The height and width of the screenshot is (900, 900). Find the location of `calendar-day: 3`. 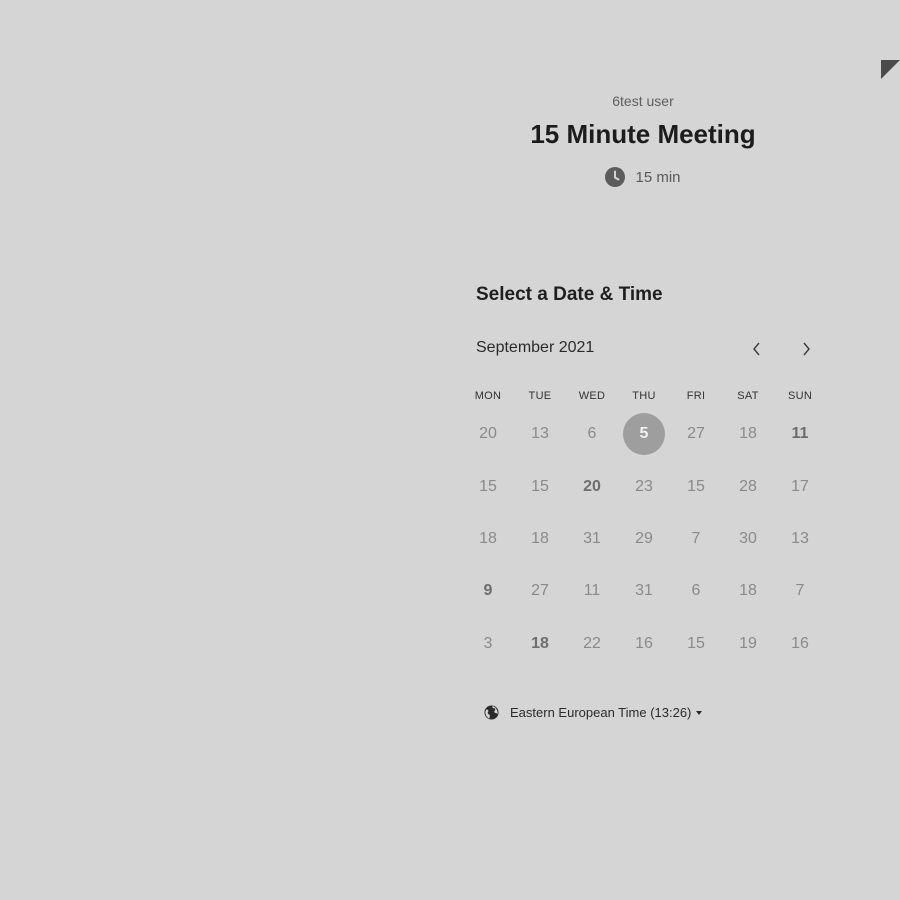

calendar-day: 3 is located at coordinates (488, 644).